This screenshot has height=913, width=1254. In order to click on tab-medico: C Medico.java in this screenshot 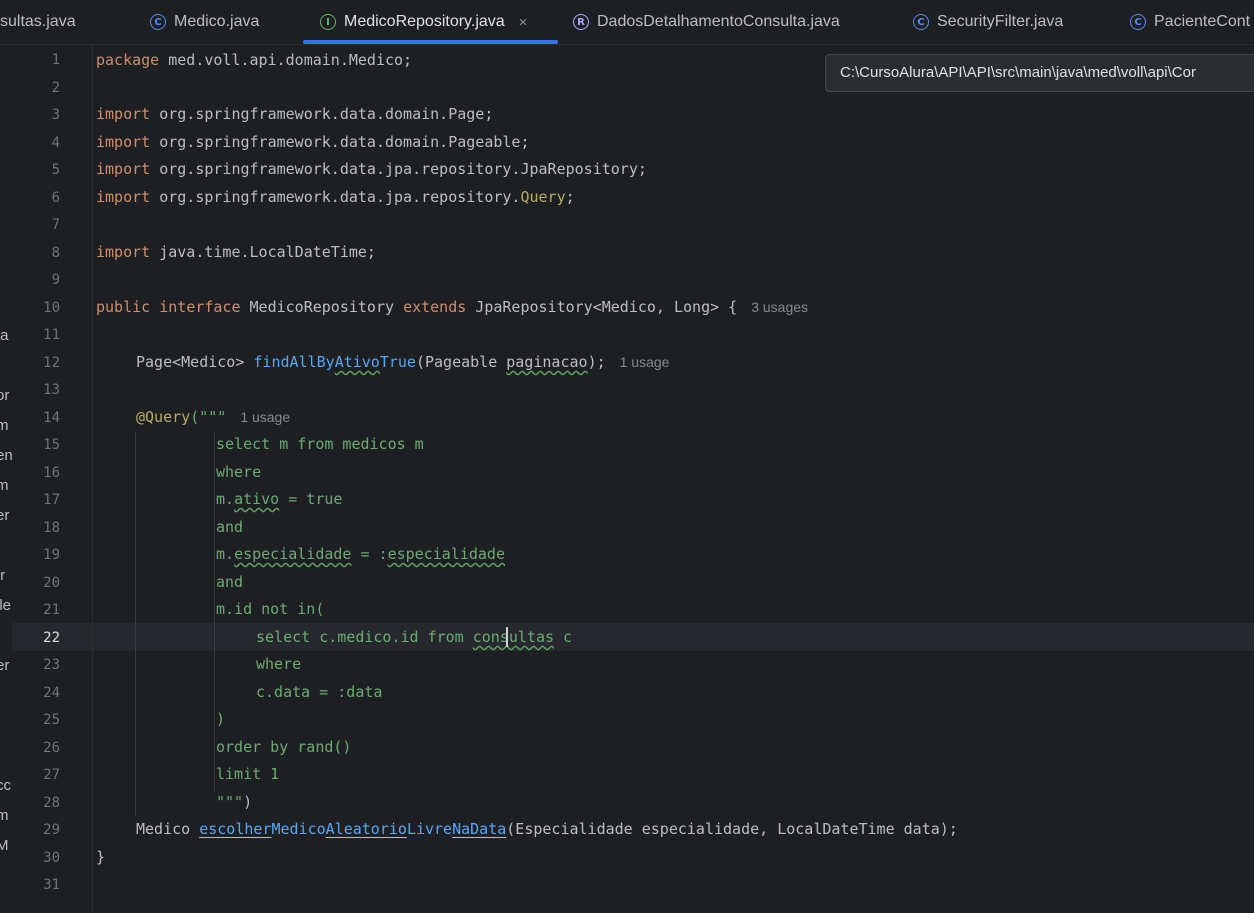, I will do `click(204, 22)`.